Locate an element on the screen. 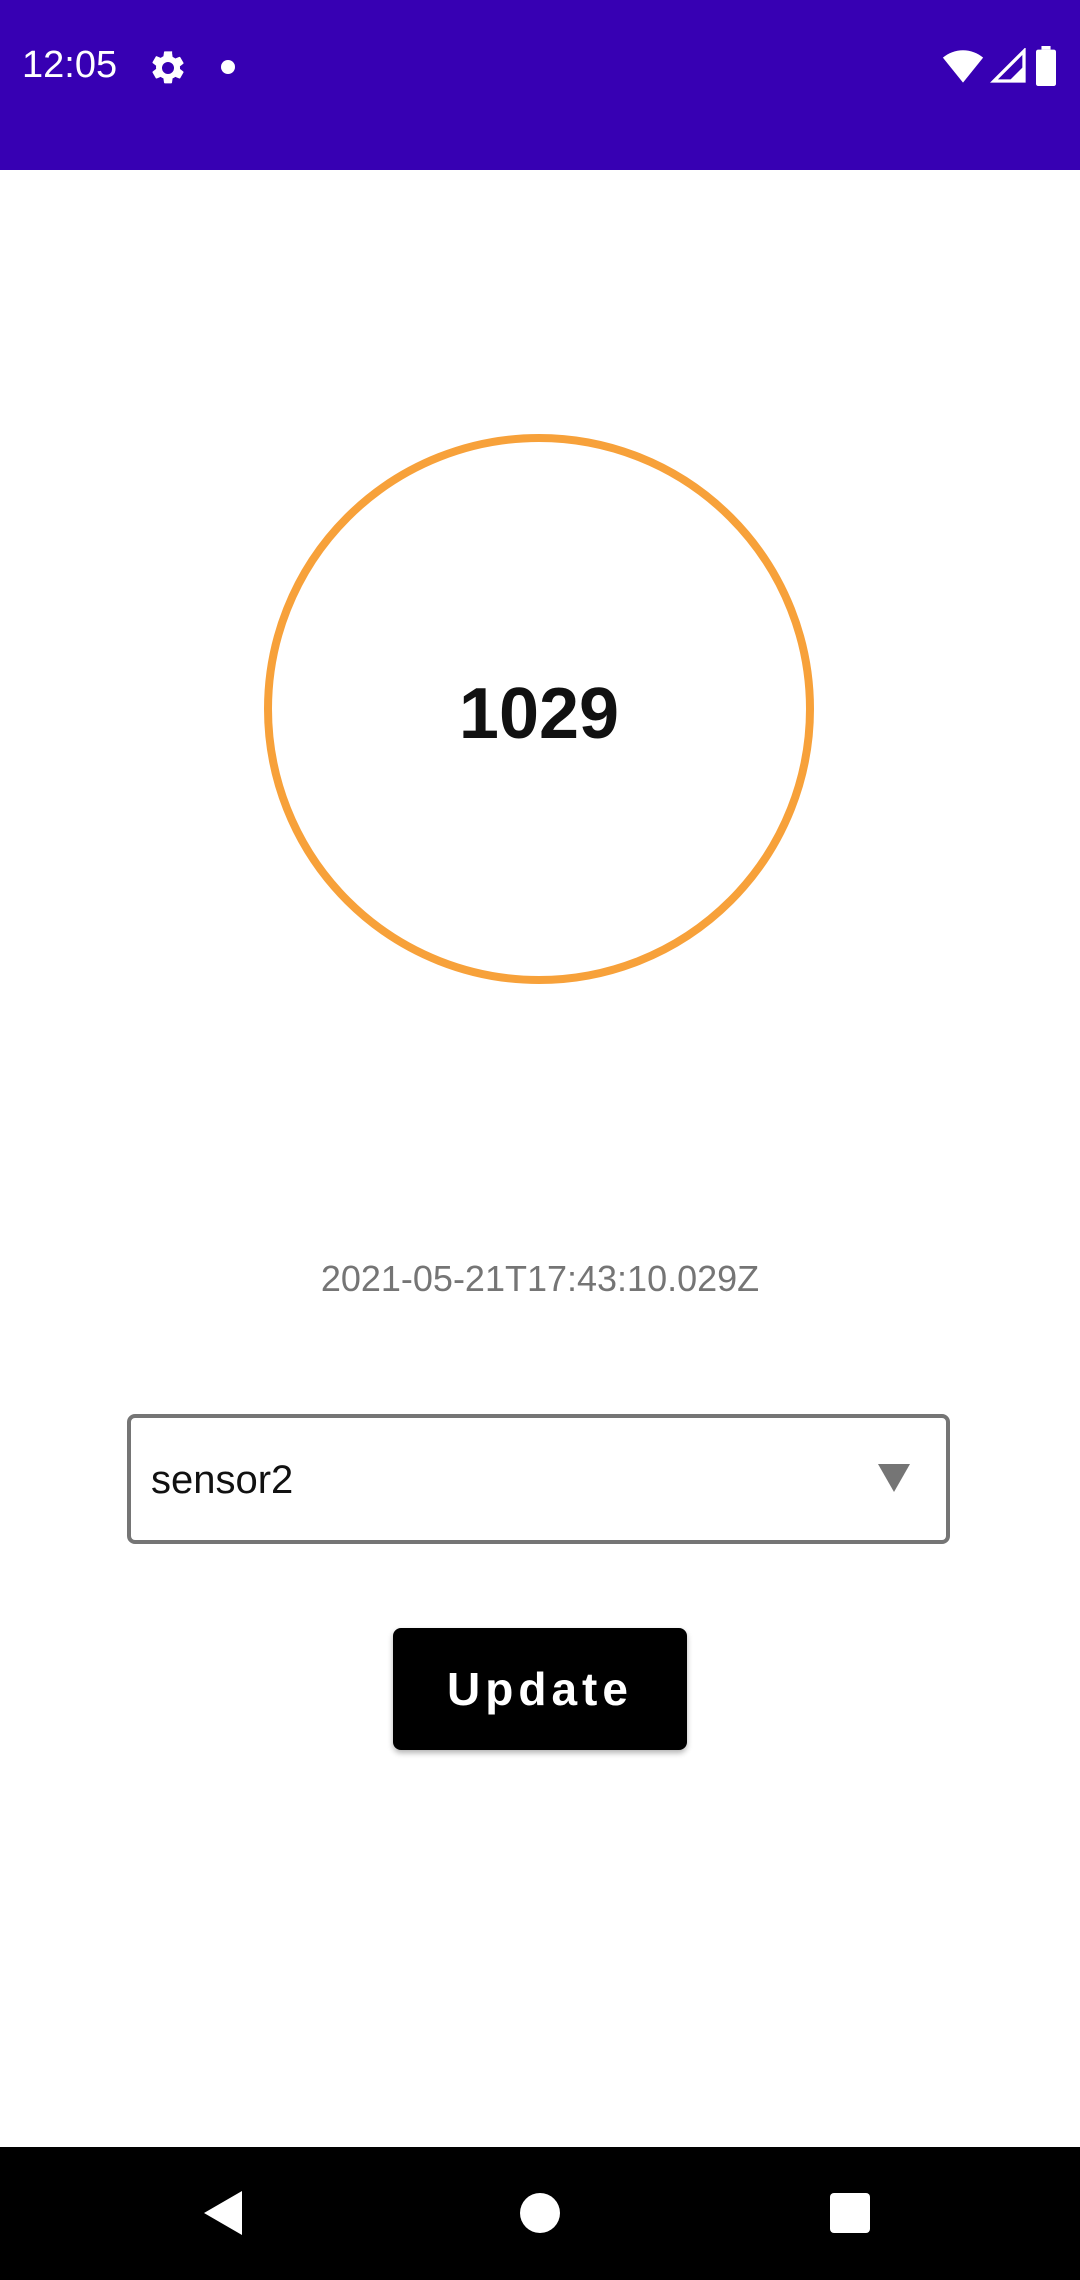  battery-icon is located at coordinates (1046, 66).